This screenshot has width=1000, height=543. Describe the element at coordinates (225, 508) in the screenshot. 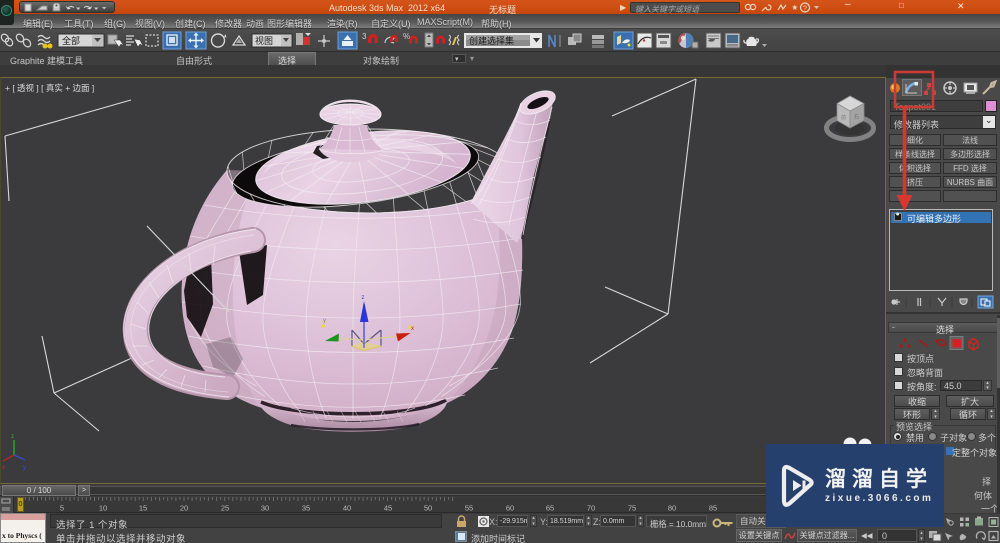

I see `svg-text: 25` at that location.